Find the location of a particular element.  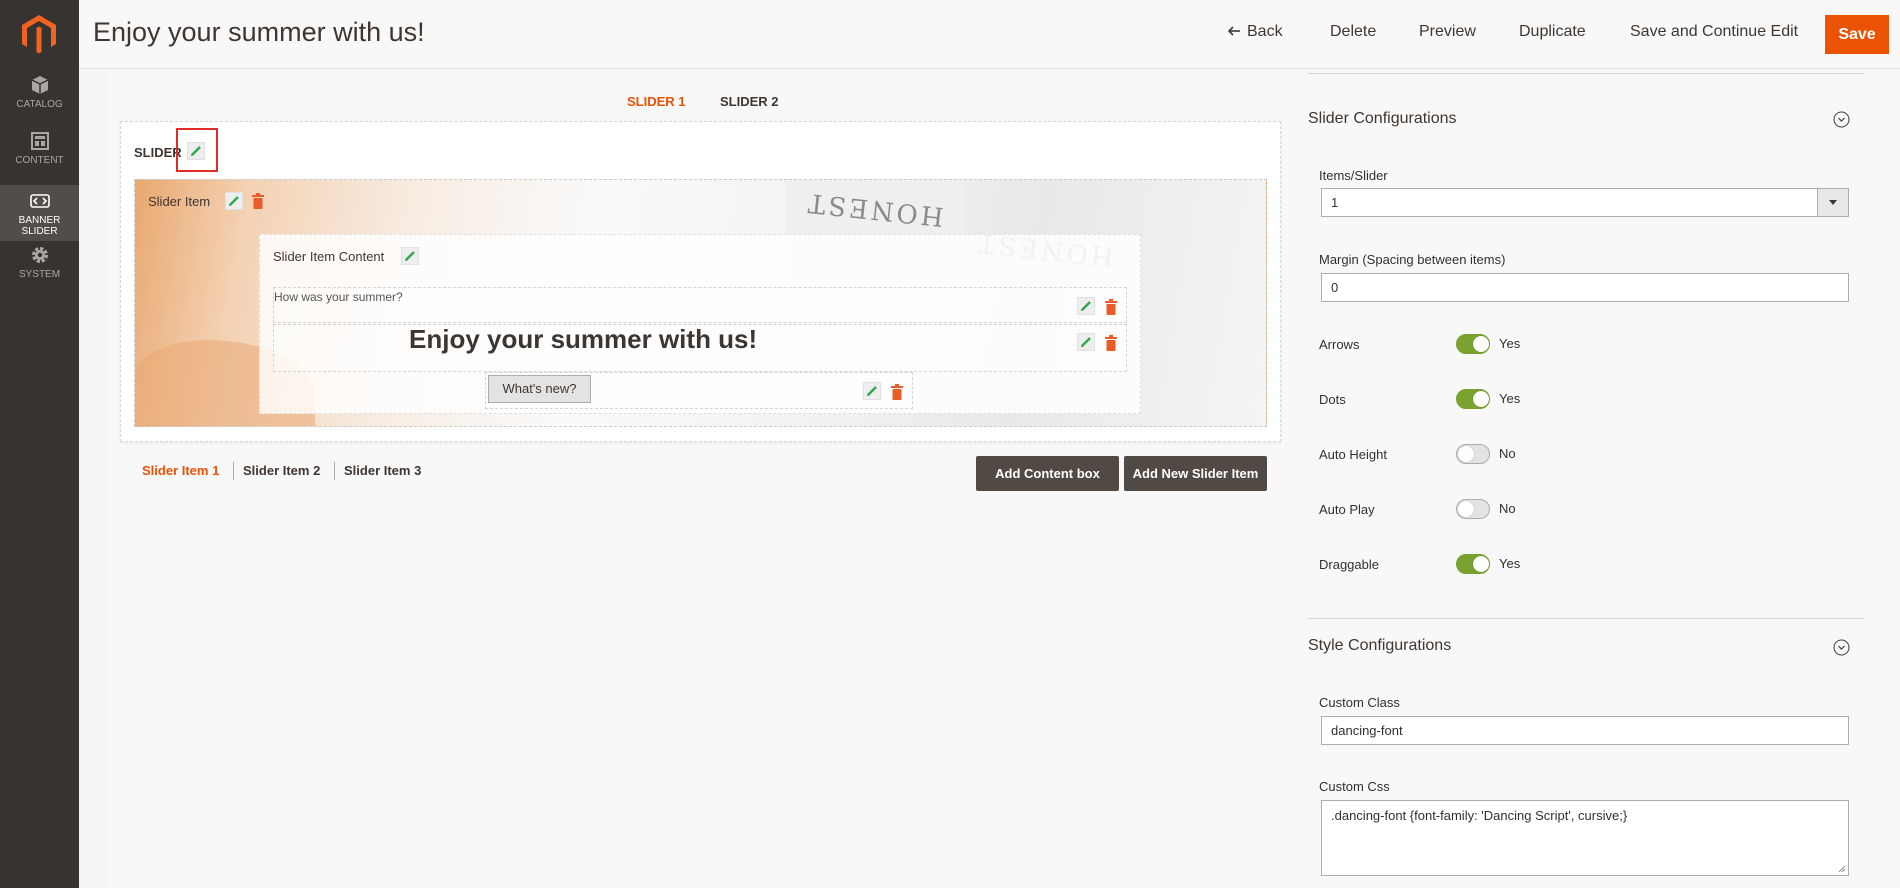

sidebar-item-label: CONTENT is located at coordinates (39, 160).